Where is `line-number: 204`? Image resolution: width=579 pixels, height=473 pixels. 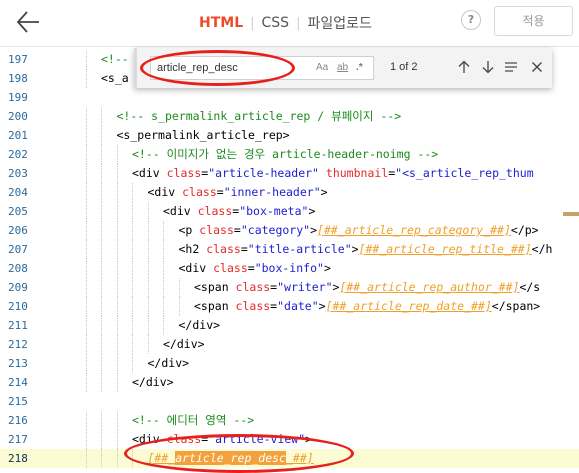
line-number: 204 is located at coordinates (18, 192).